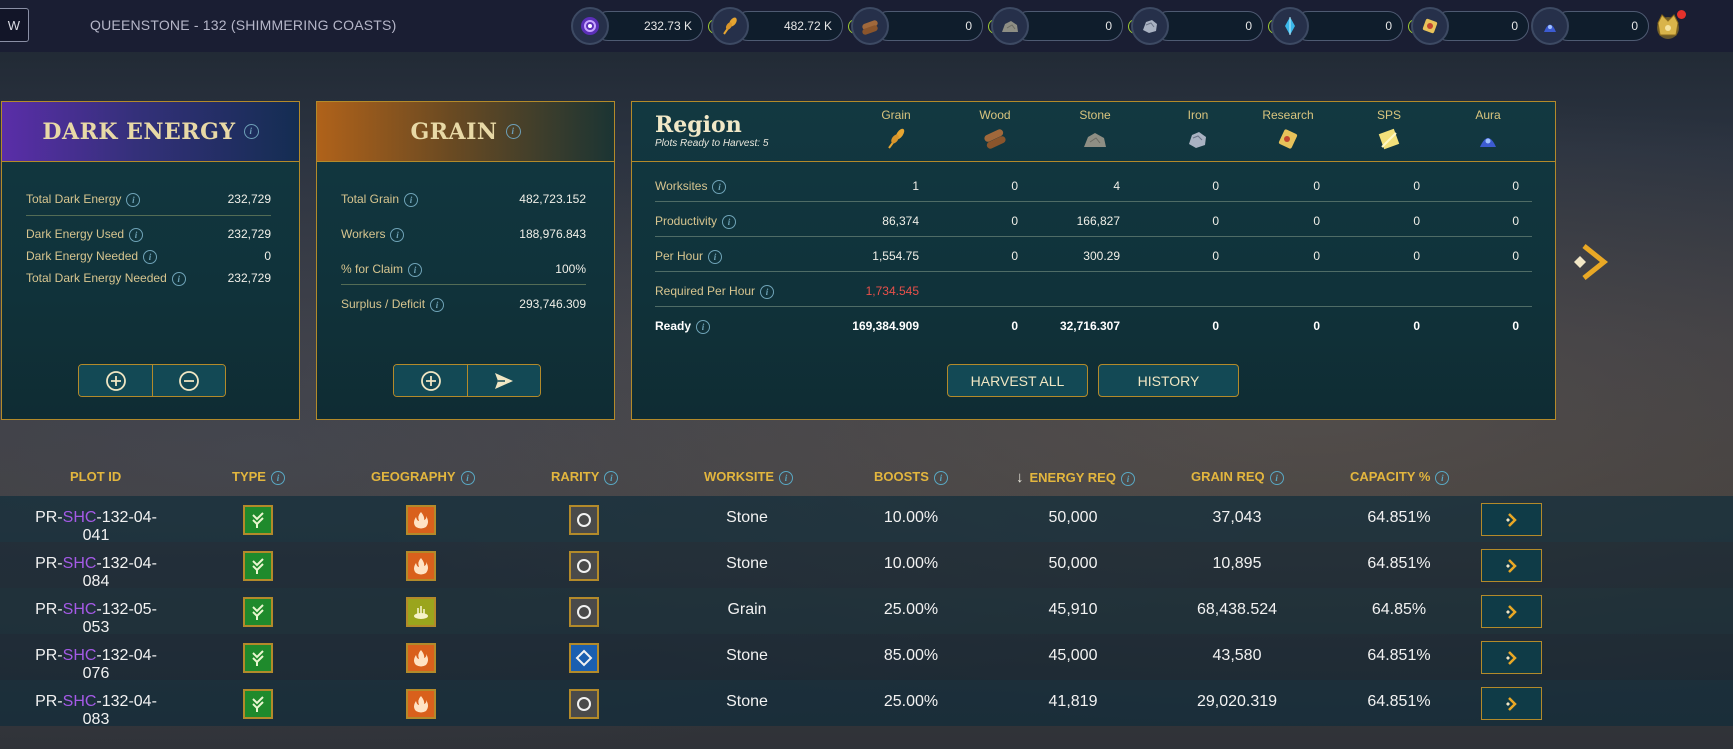 Image resolution: width=1733 pixels, height=749 pixels. I want to click on header-rarity: RARITY i, so click(585, 477).